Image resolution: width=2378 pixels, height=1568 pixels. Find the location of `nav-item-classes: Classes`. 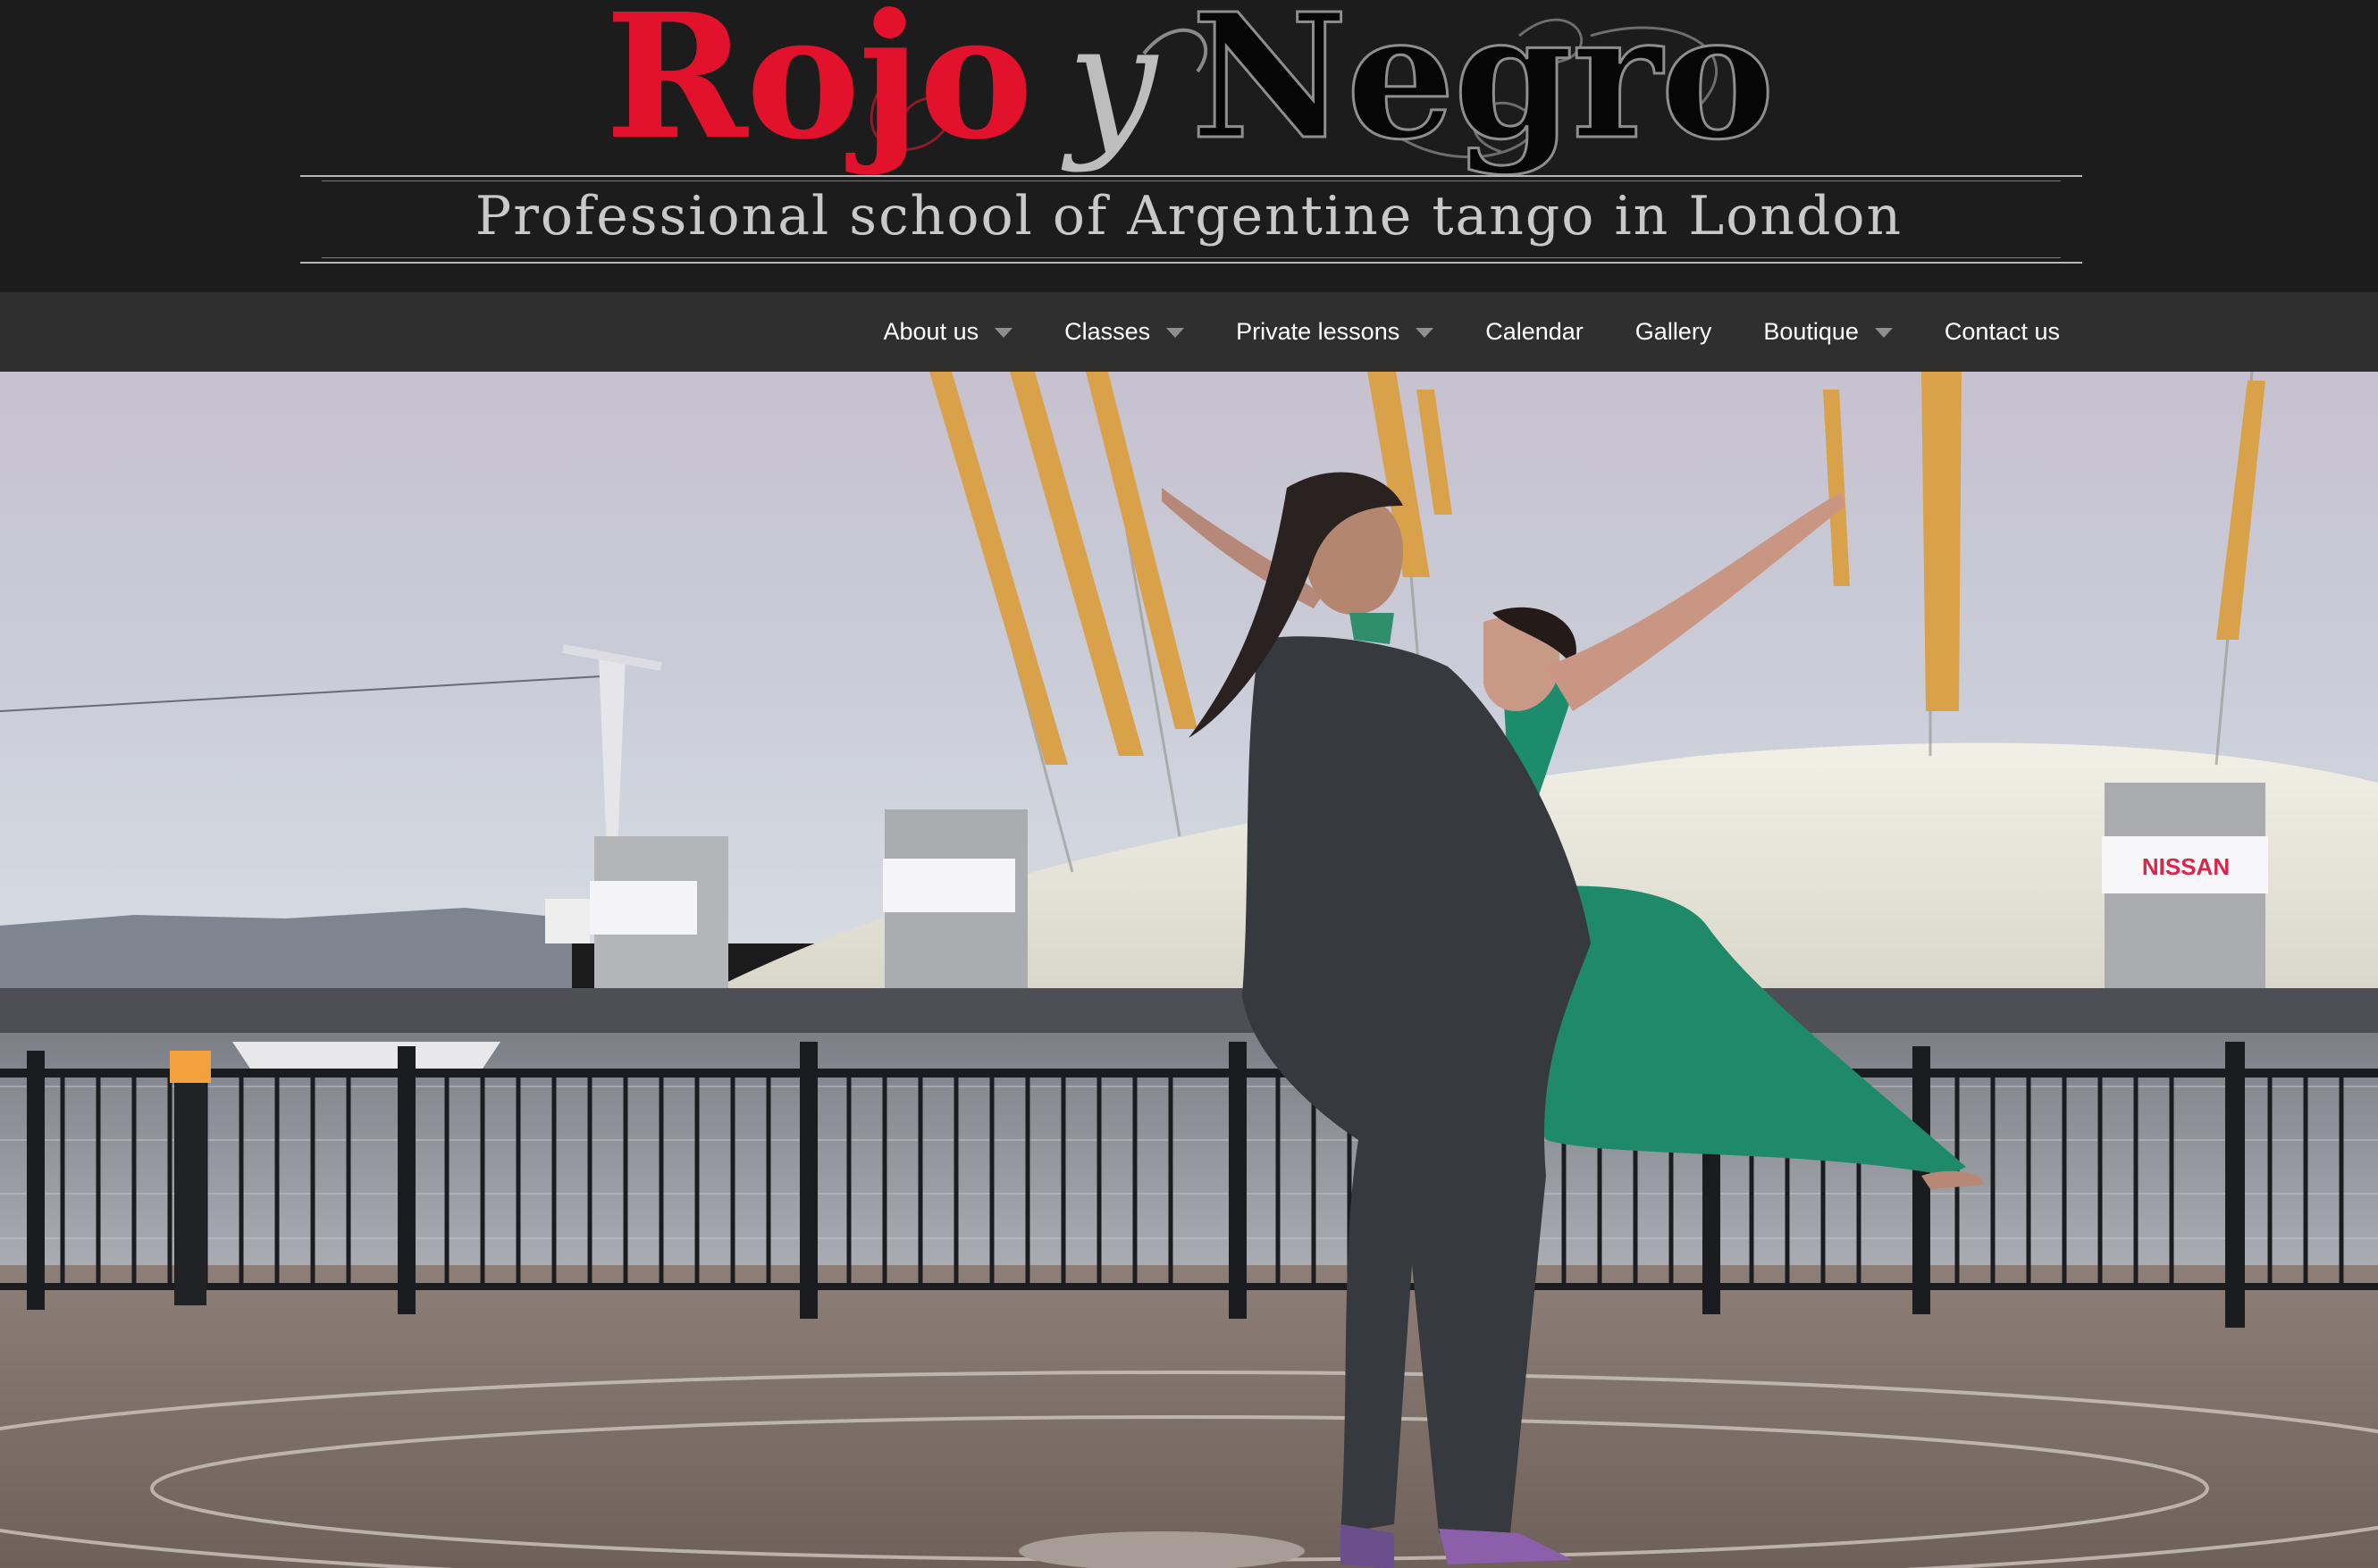

nav-item-classes: Classes is located at coordinates (1124, 332).